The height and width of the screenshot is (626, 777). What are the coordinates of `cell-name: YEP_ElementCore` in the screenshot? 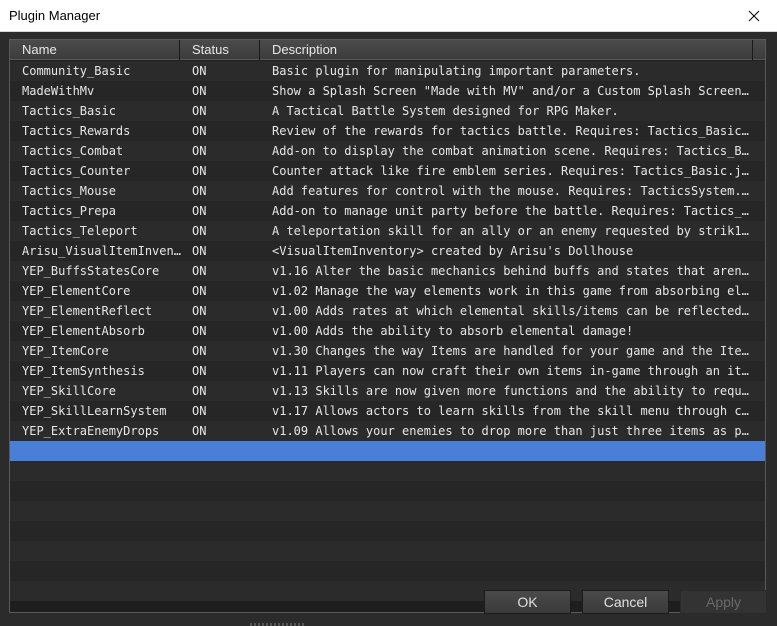 It's located at (76, 291).